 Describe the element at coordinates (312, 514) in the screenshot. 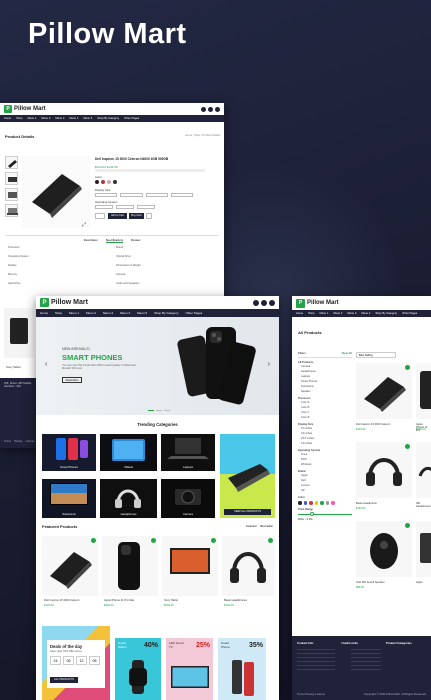

I see `slider-handle` at that location.